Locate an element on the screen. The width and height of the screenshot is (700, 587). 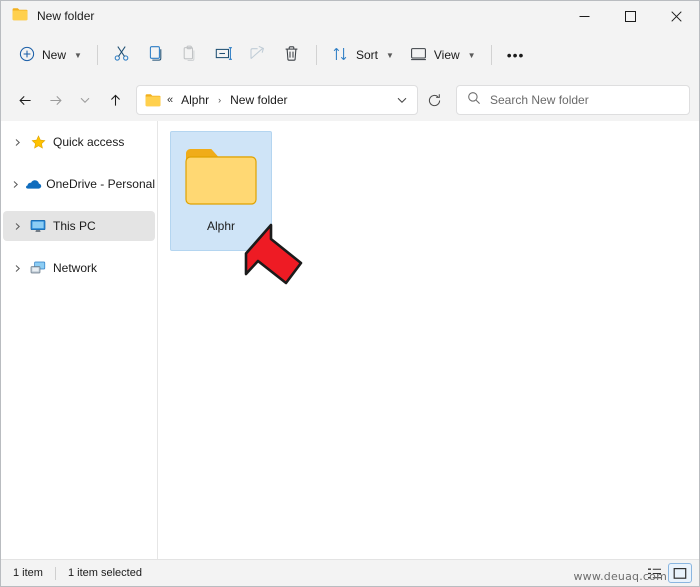
up-button is located at coordinates (115, 100).